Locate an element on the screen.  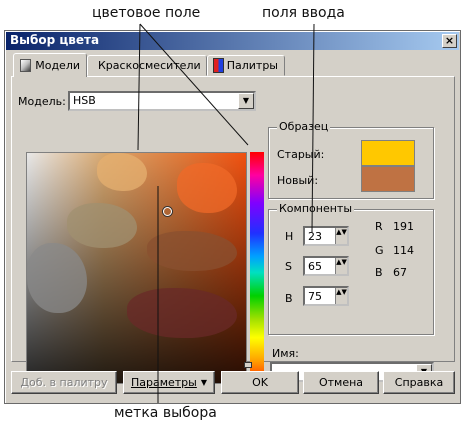
blue-value: 67 is located at coordinates (400, 272).